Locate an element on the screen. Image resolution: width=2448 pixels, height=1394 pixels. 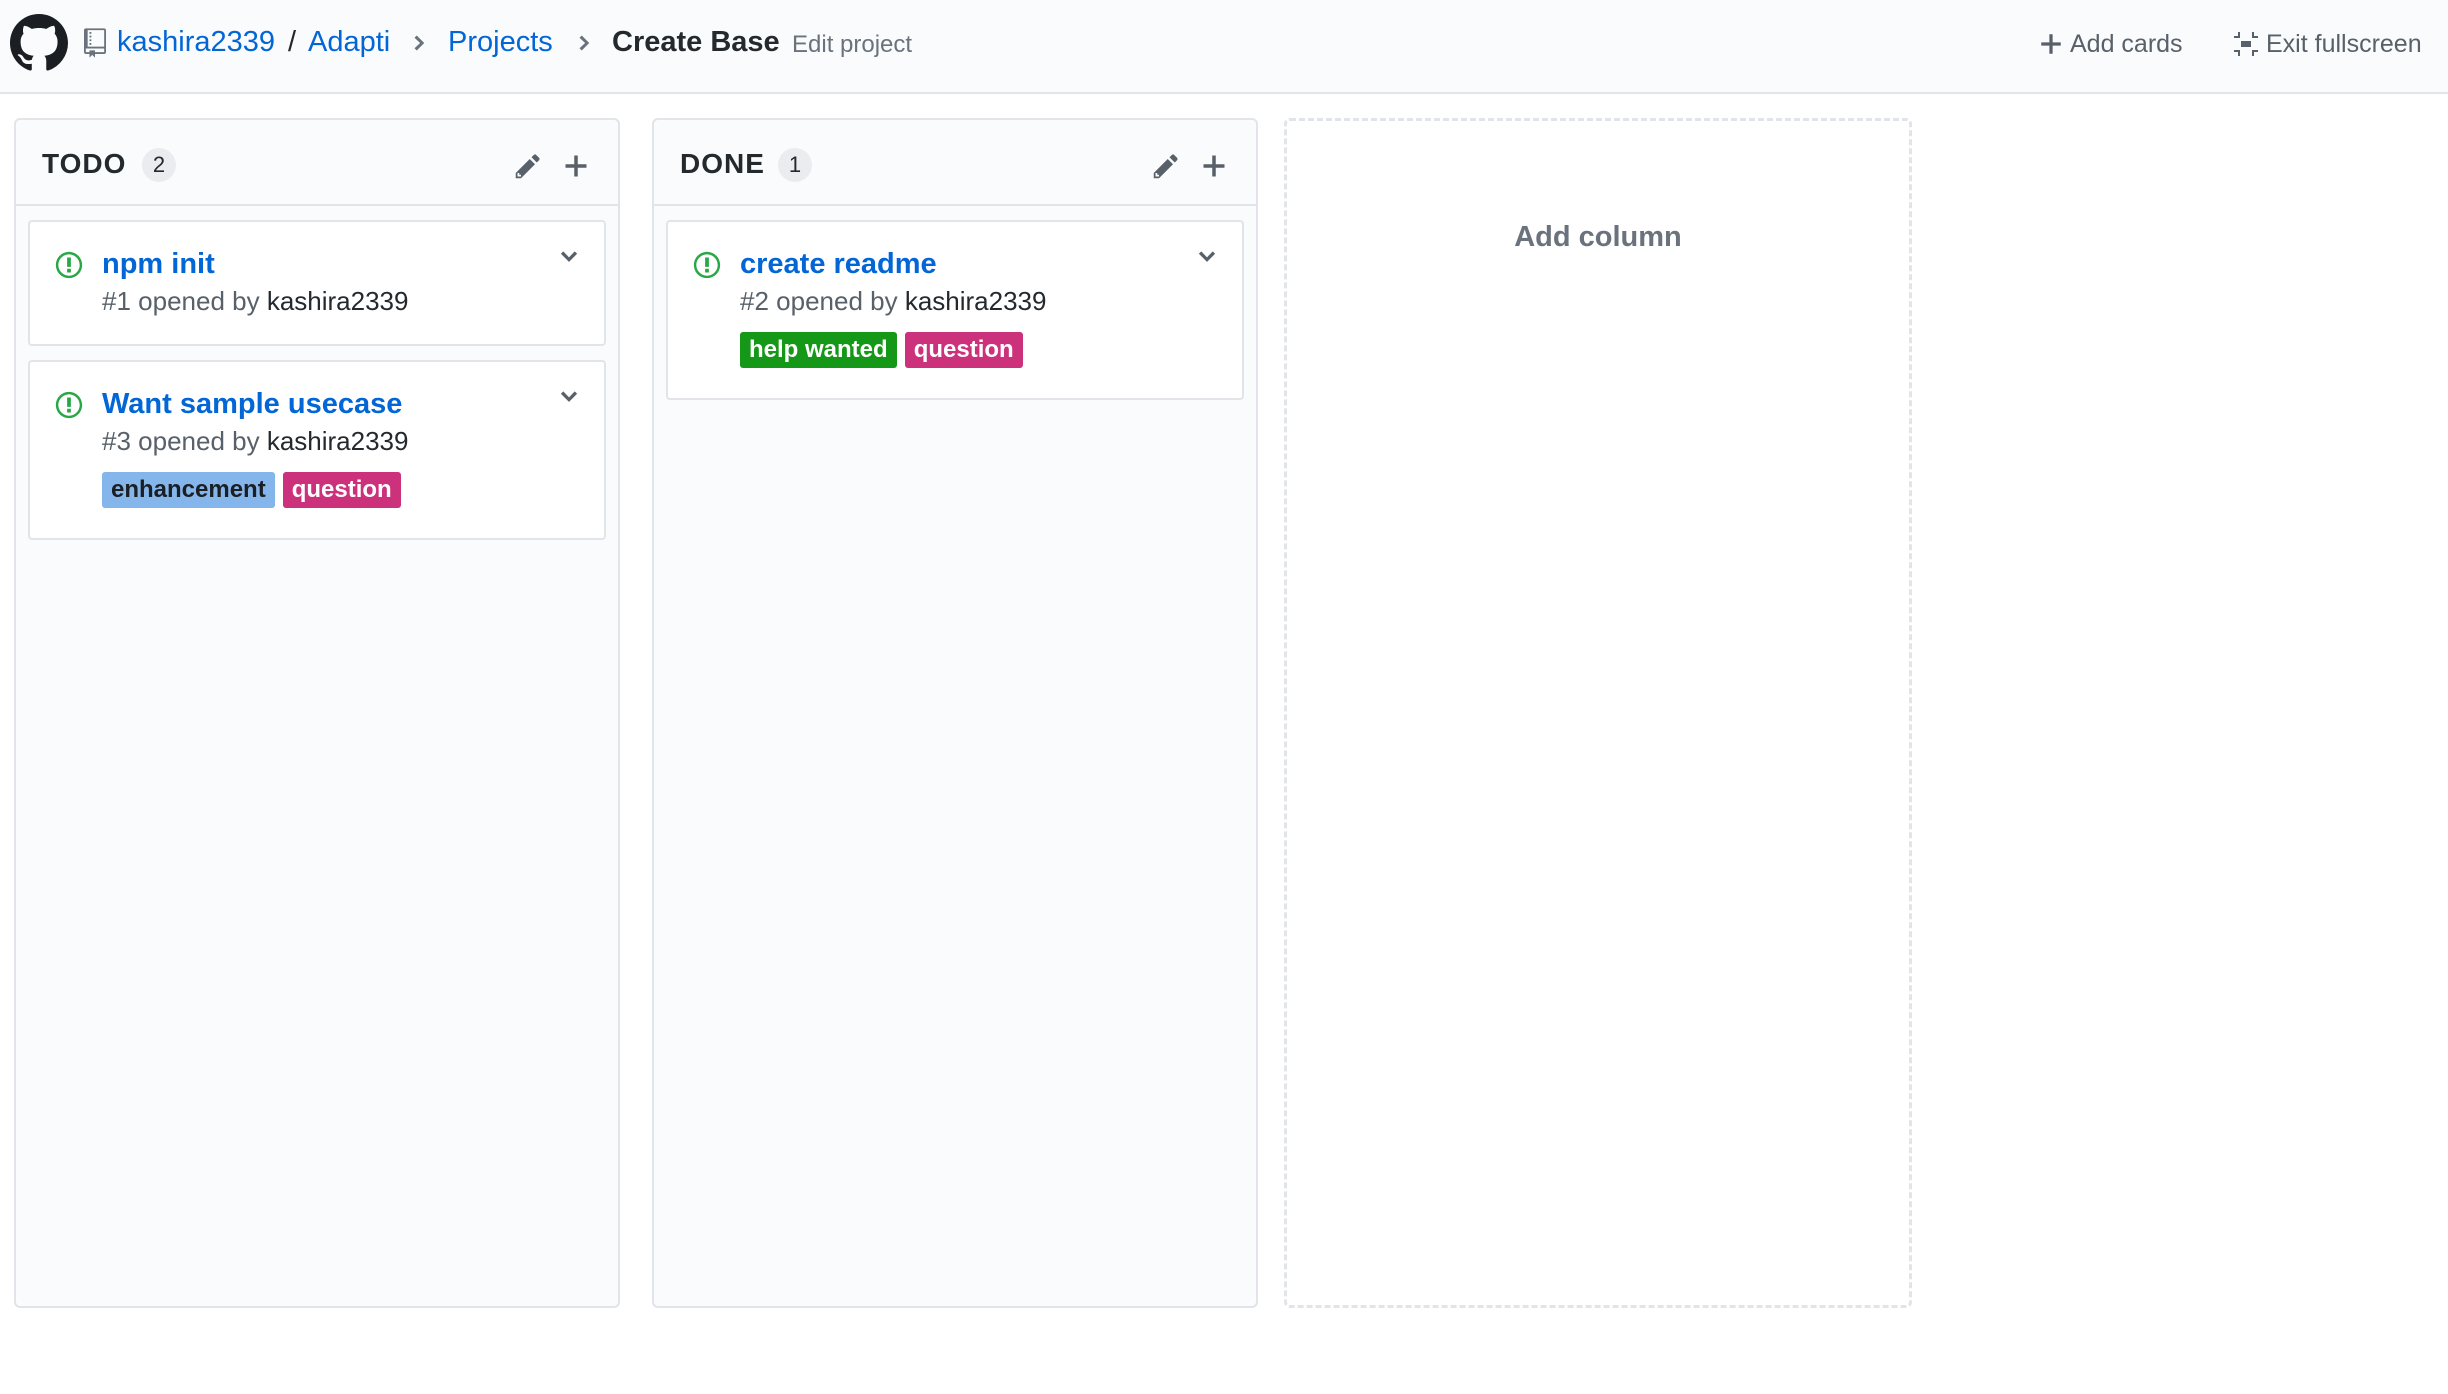
column-header: TODO 2 is located at coordinates (317, 163).